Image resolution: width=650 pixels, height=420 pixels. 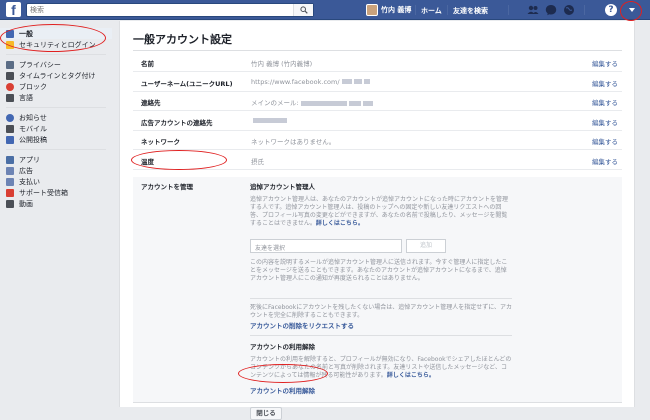 What do you see at coordinates (381, 390) in the screenshot?
I see `deactivate-account-link: アカウントの利用解除` at bounding box center [381, 390].